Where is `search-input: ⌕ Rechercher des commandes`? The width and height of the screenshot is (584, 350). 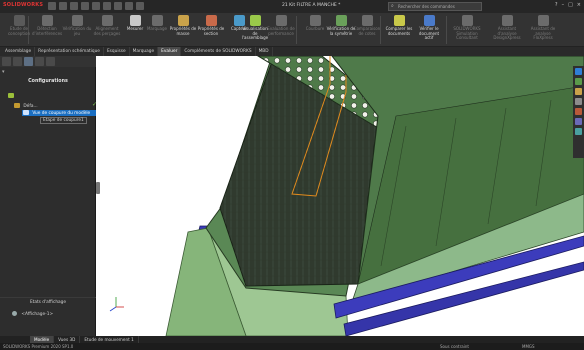 search-input: ⌕ Rechercher des commandes is located at coordinates (435, 6).